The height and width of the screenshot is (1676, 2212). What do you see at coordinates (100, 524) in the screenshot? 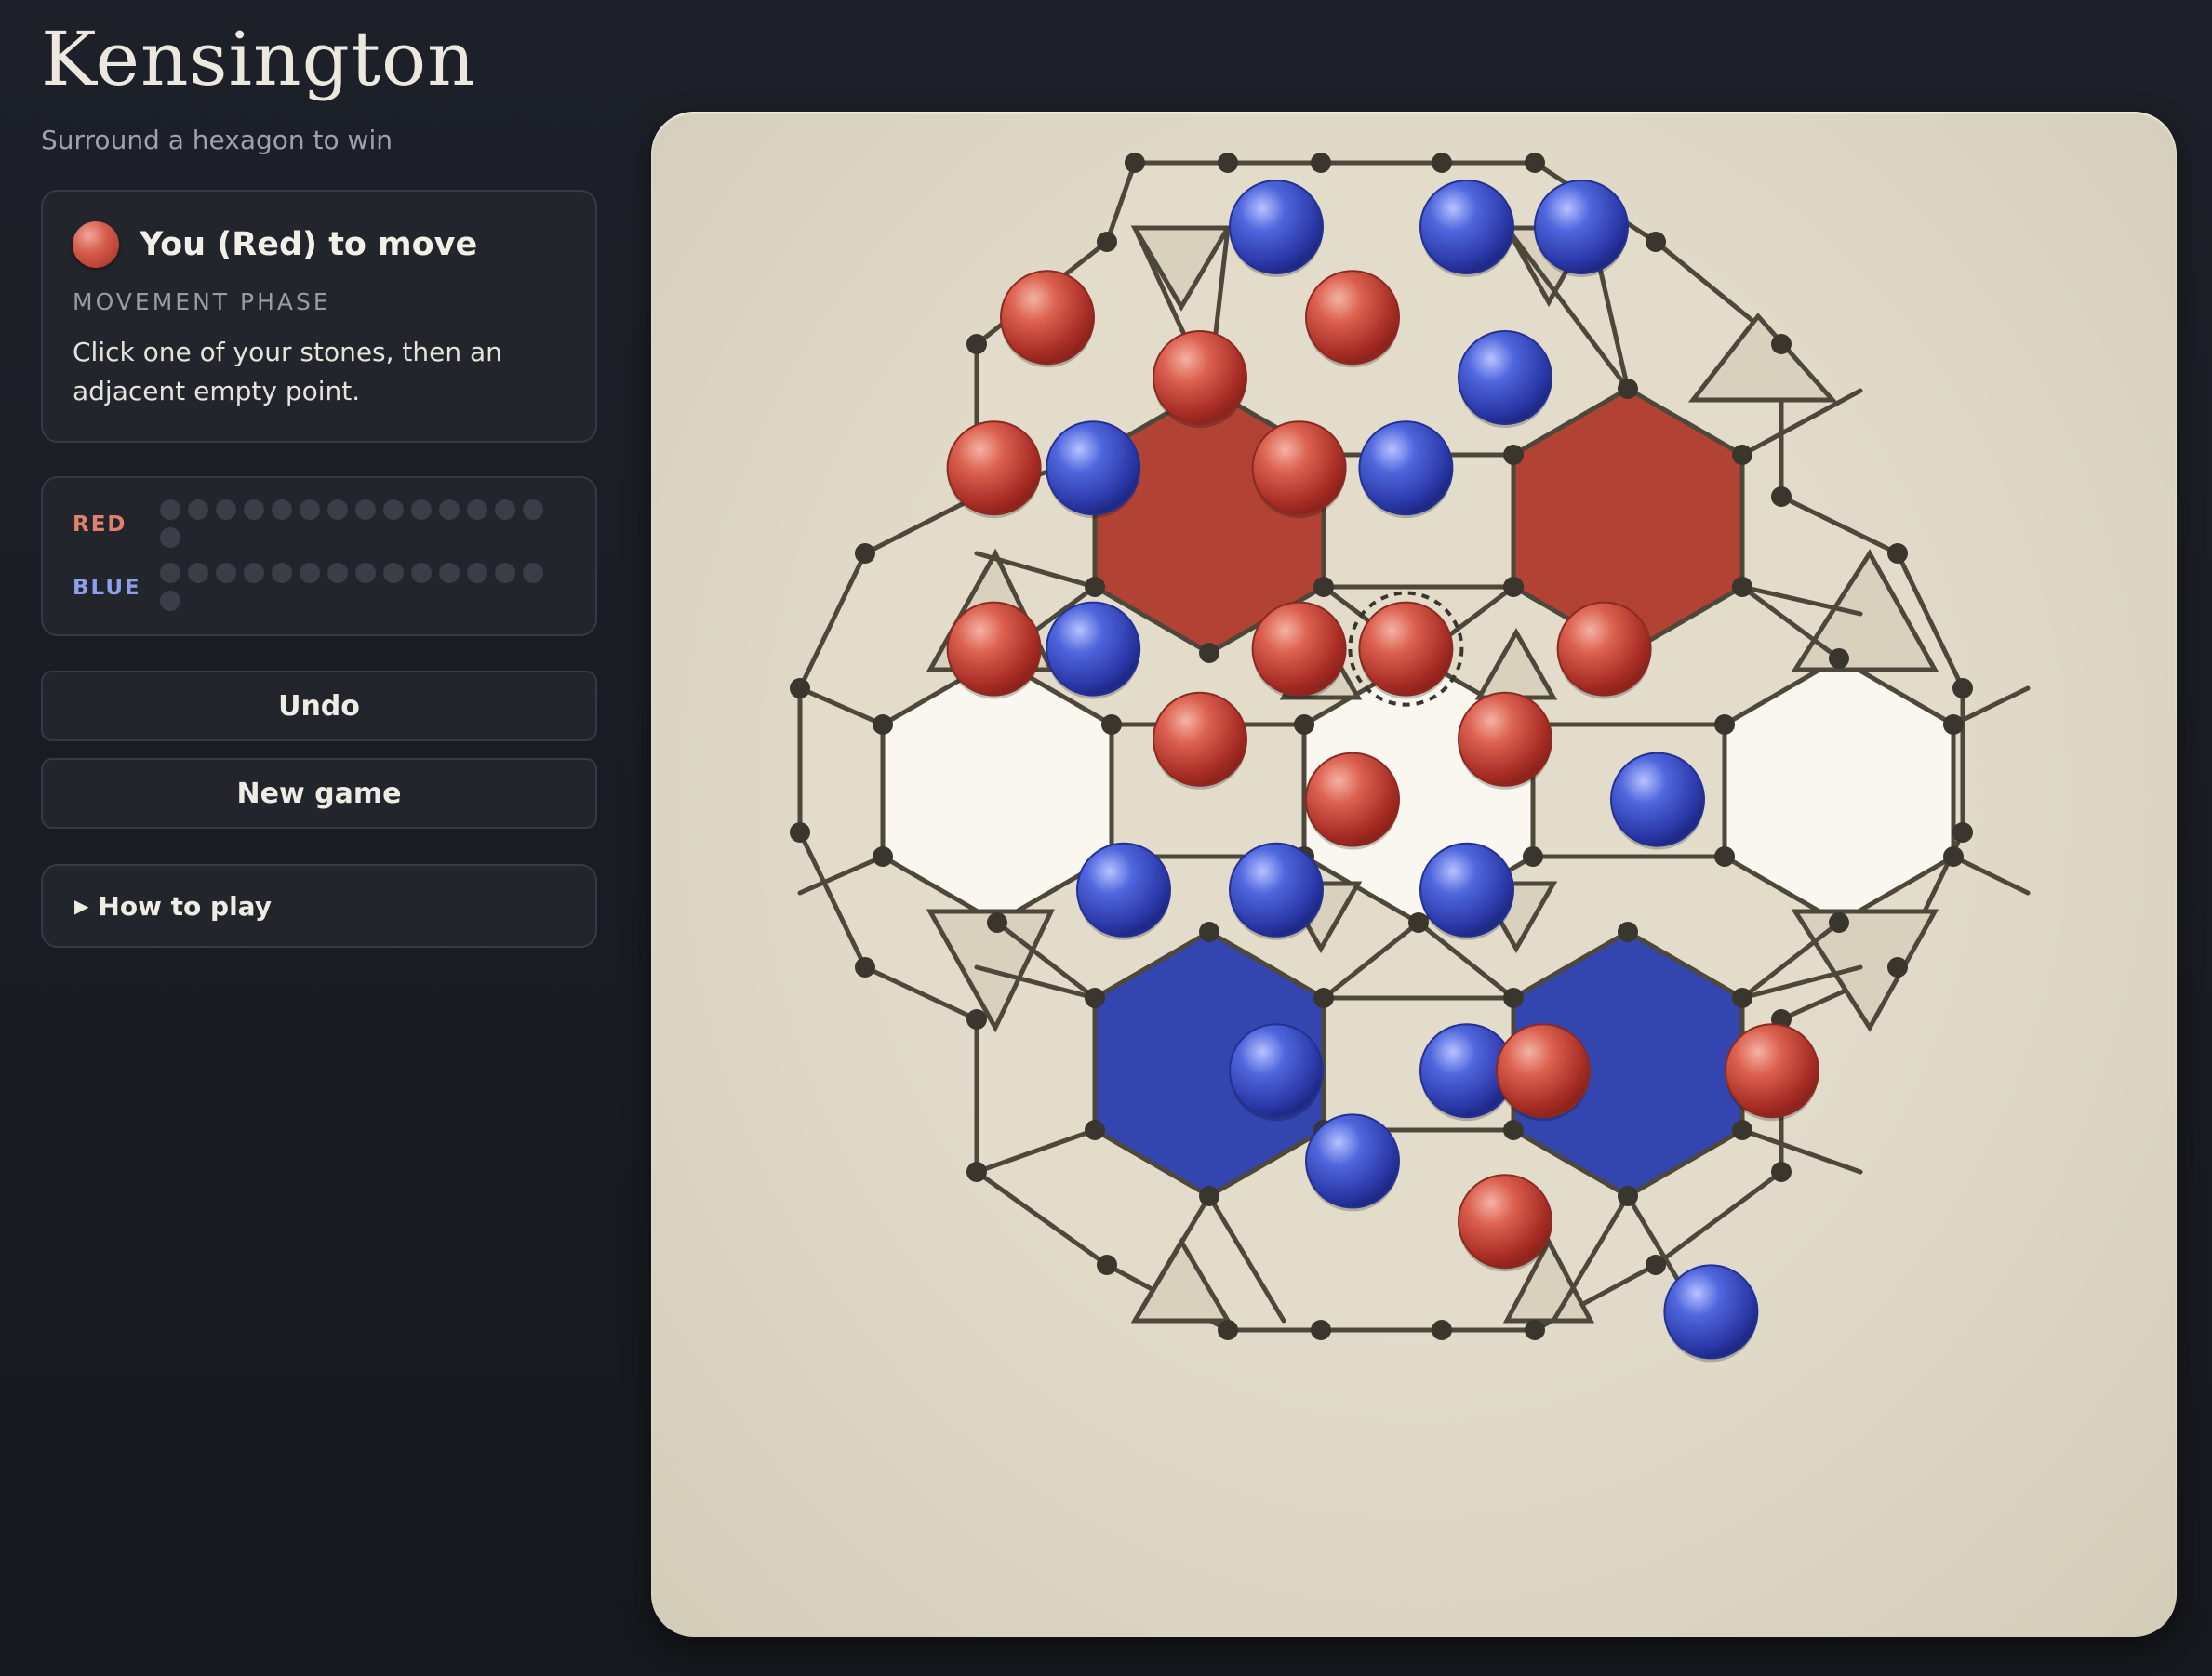
I see `red-reserve-label: RED` at bounding box center [100, 524].